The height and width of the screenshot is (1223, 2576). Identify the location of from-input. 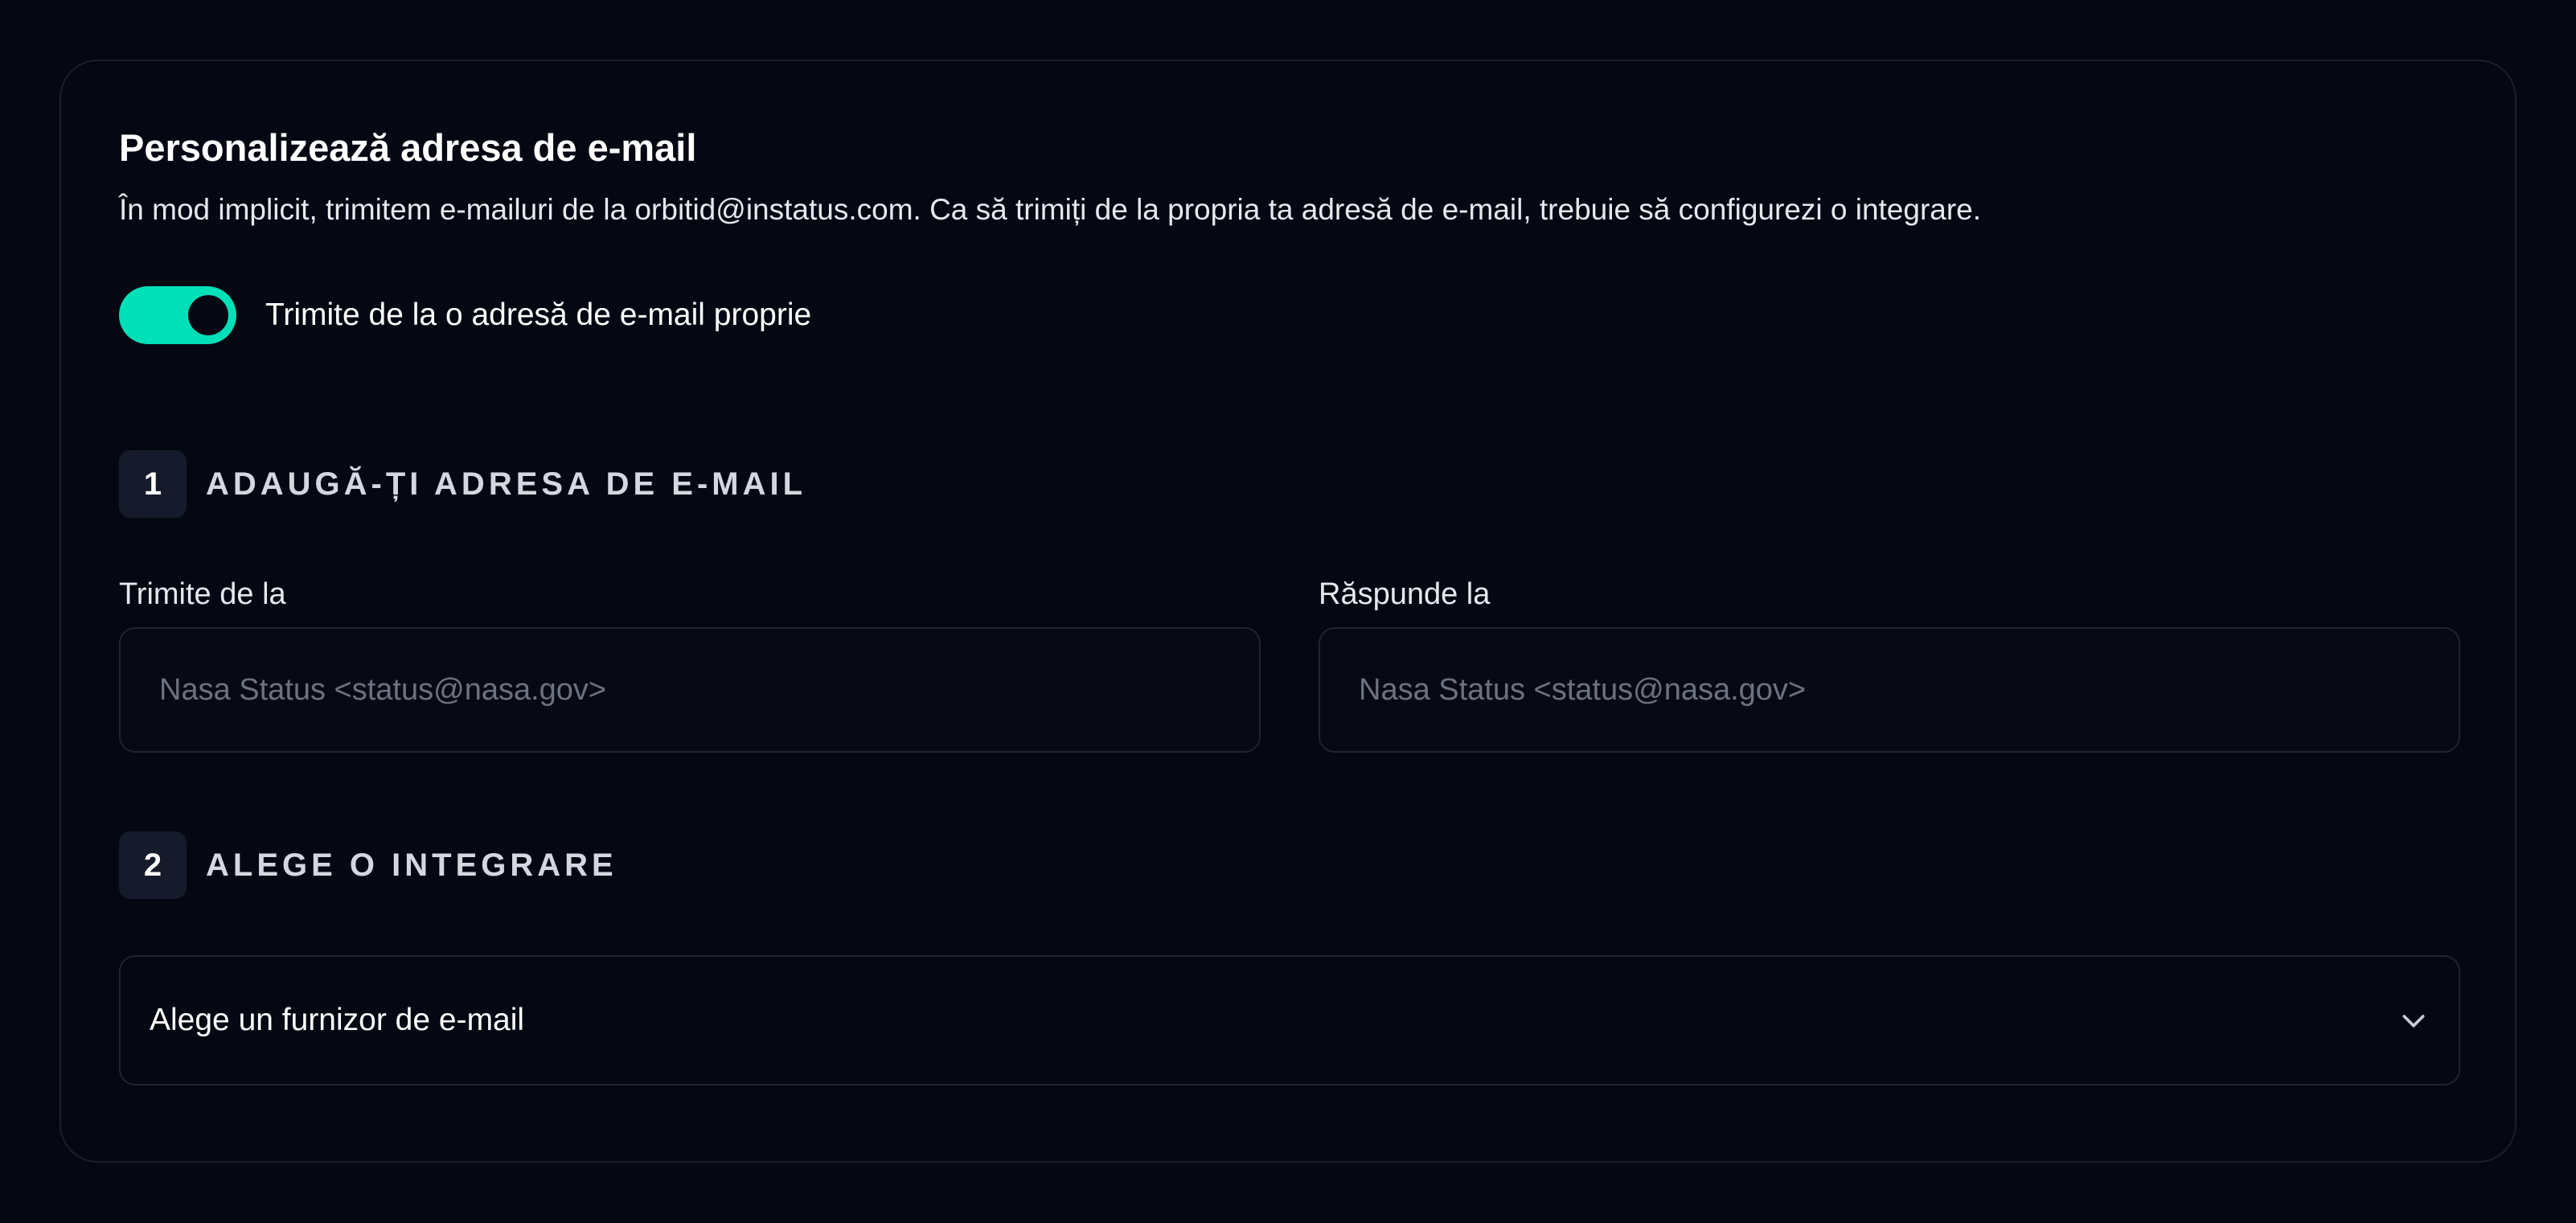
(690, 690).